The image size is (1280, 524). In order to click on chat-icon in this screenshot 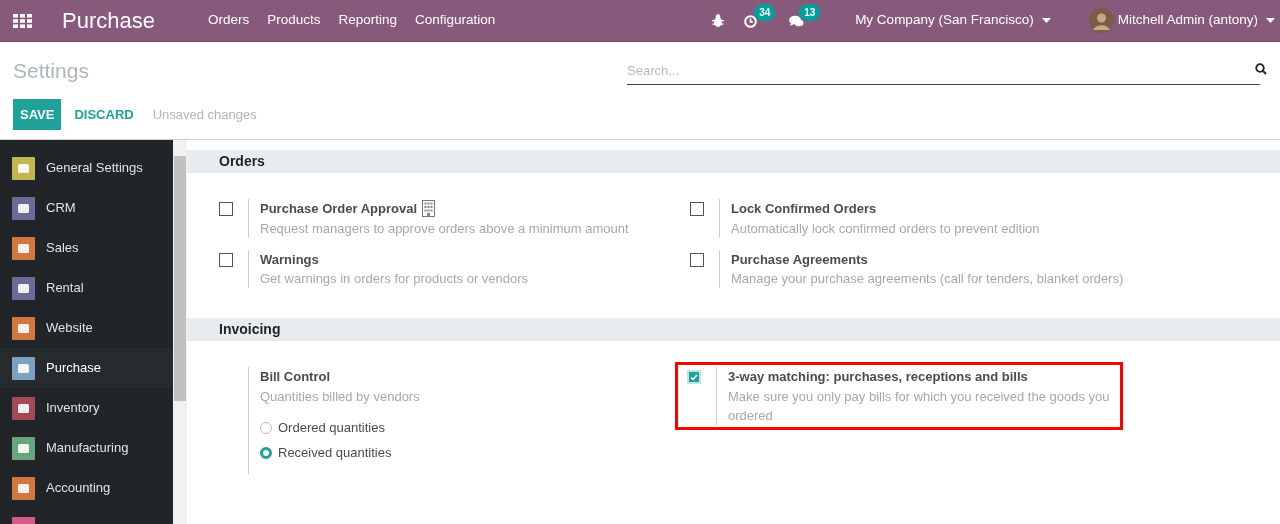, I will do `click(797, 21)`.